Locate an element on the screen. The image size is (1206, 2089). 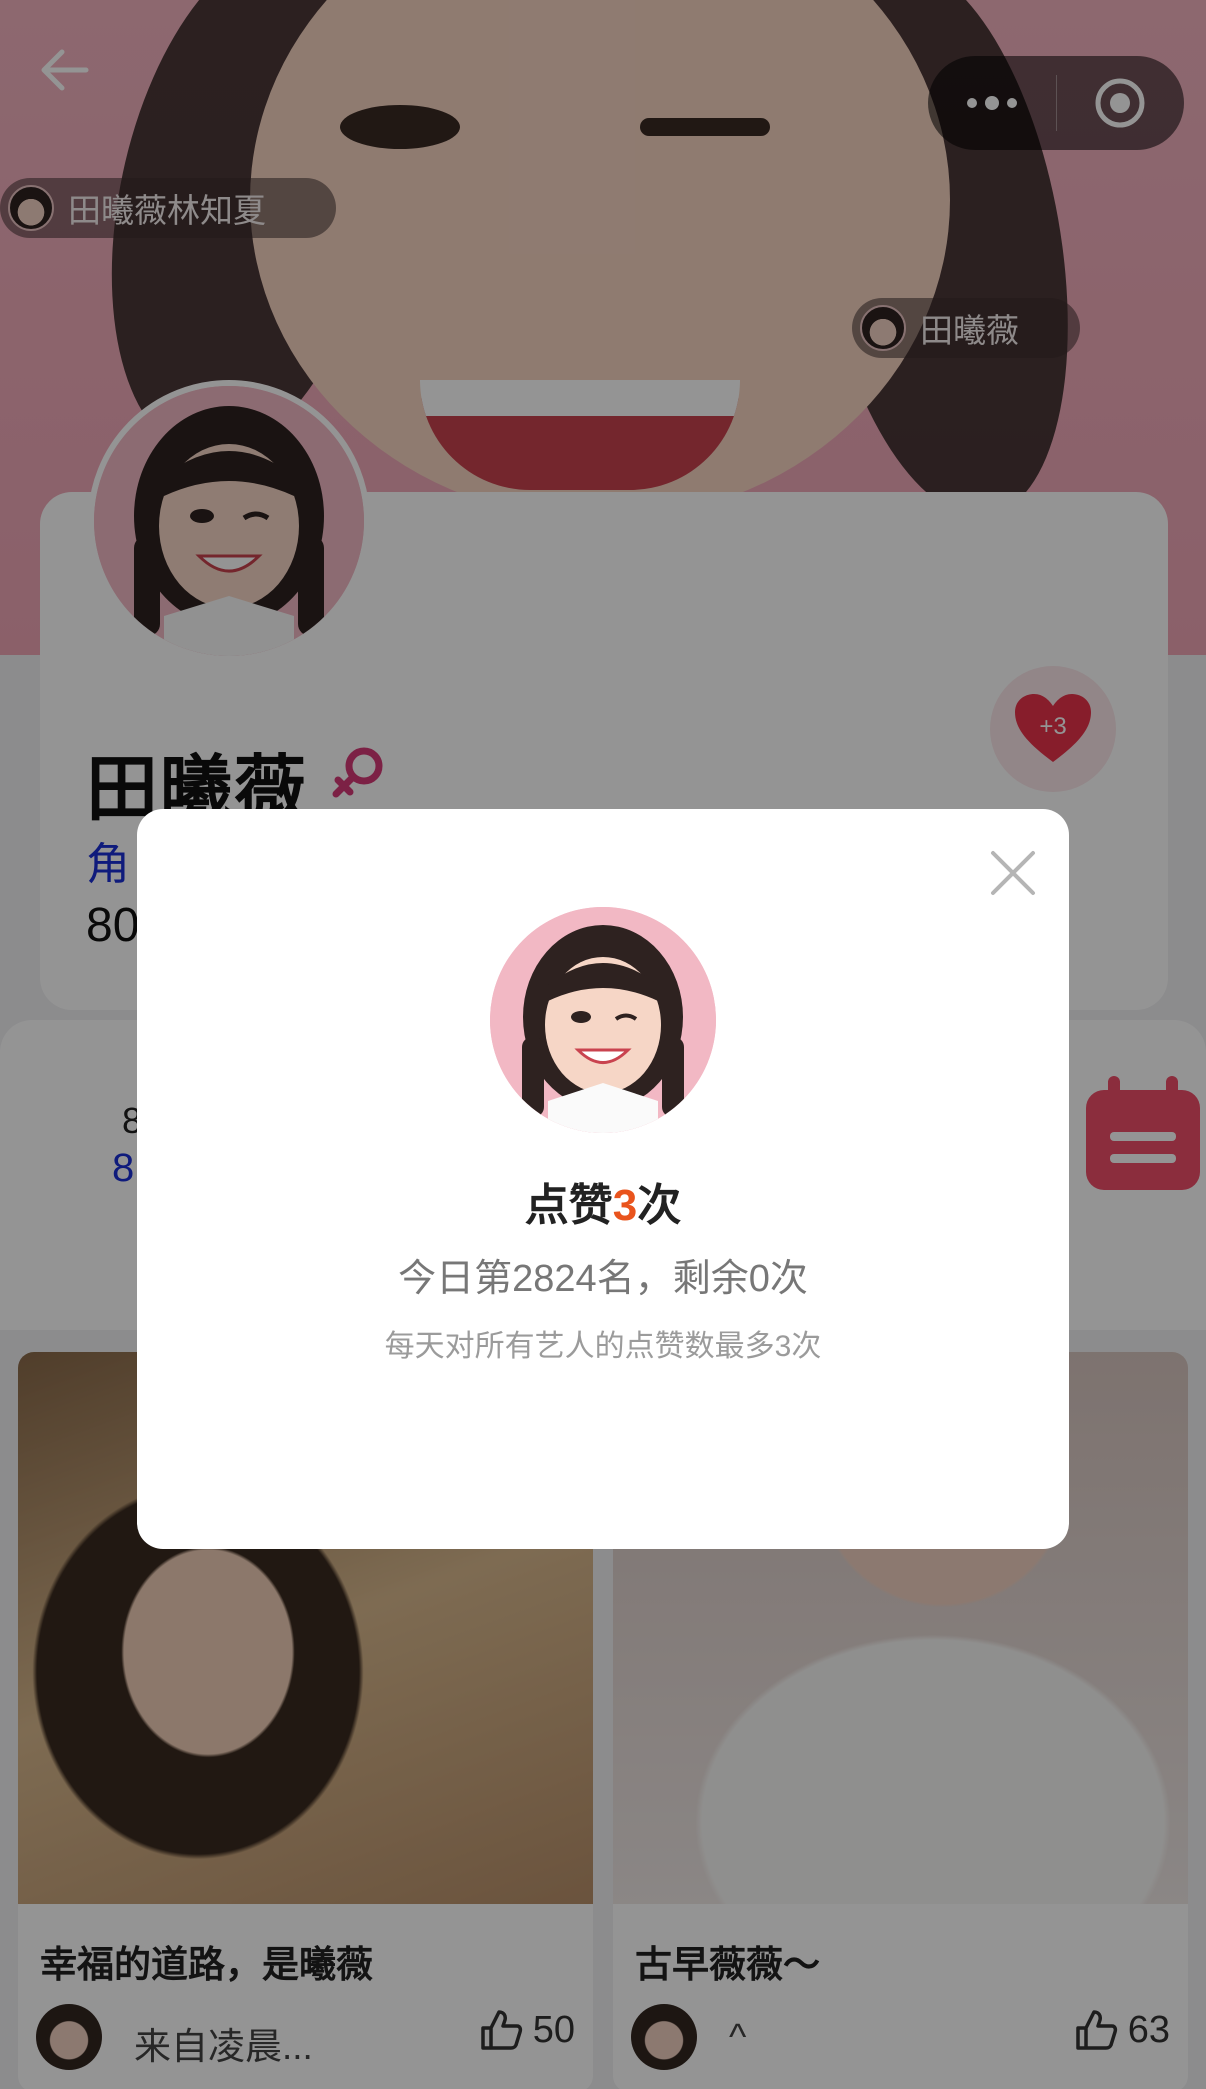
daily-rank-text: 今日第2824名，剩余0次 is located at coordinates (603, 1279).